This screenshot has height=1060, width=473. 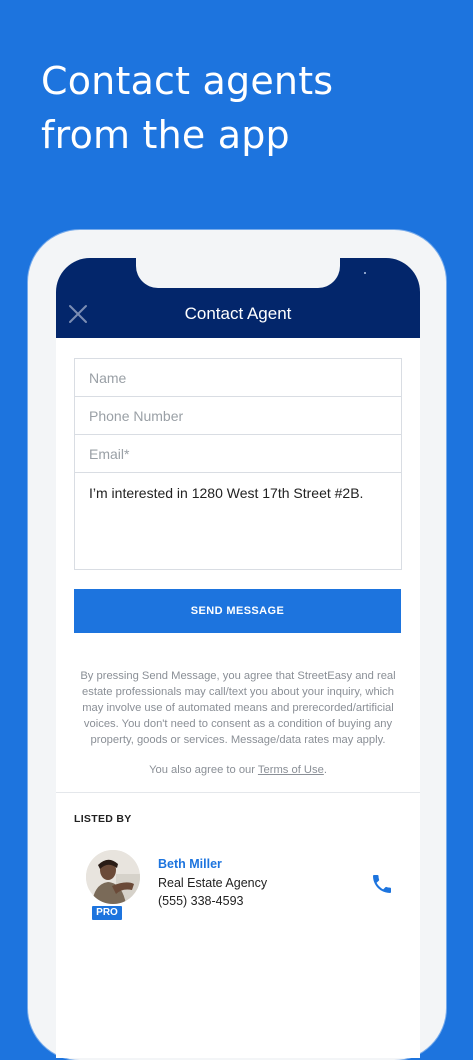 I want to click on agent-avatar, so click(x=113, y=877).